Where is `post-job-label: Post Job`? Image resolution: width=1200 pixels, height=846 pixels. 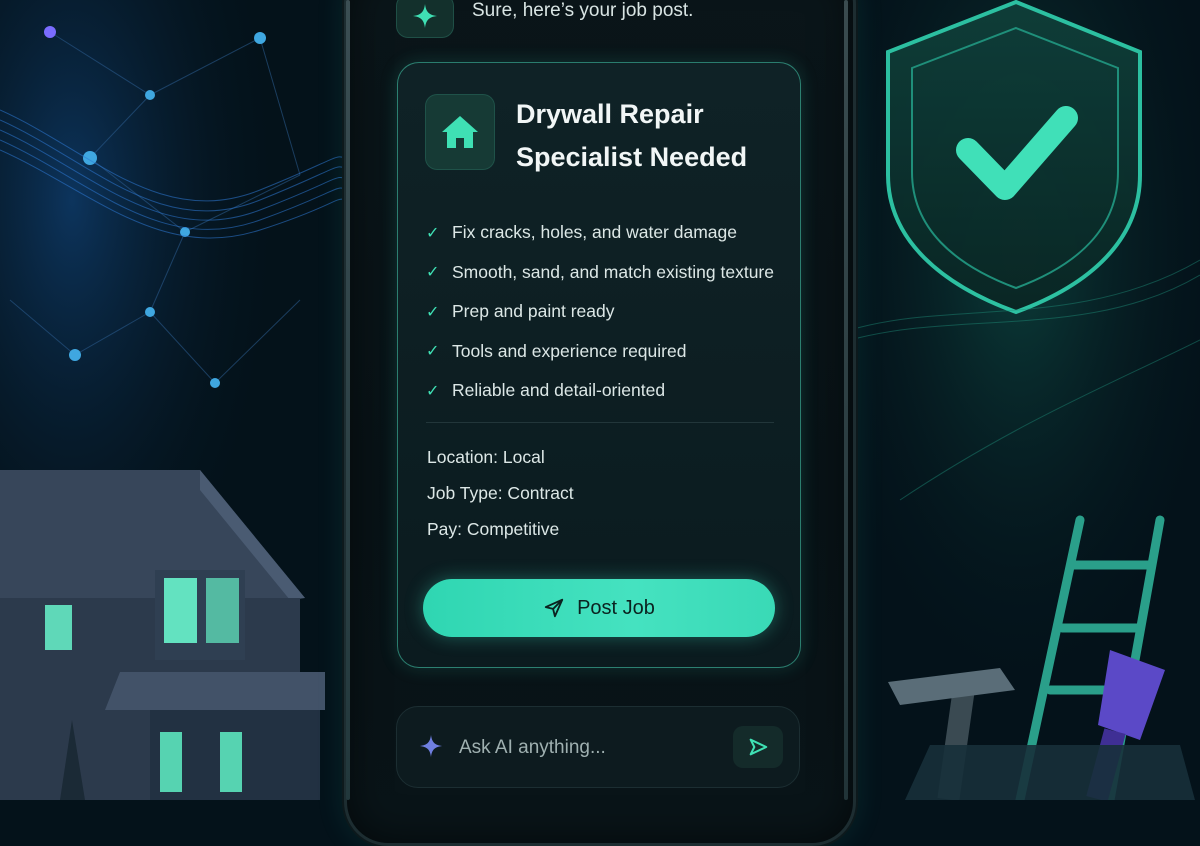 post-job-label: Post Job is located at coordinates (616, 607).